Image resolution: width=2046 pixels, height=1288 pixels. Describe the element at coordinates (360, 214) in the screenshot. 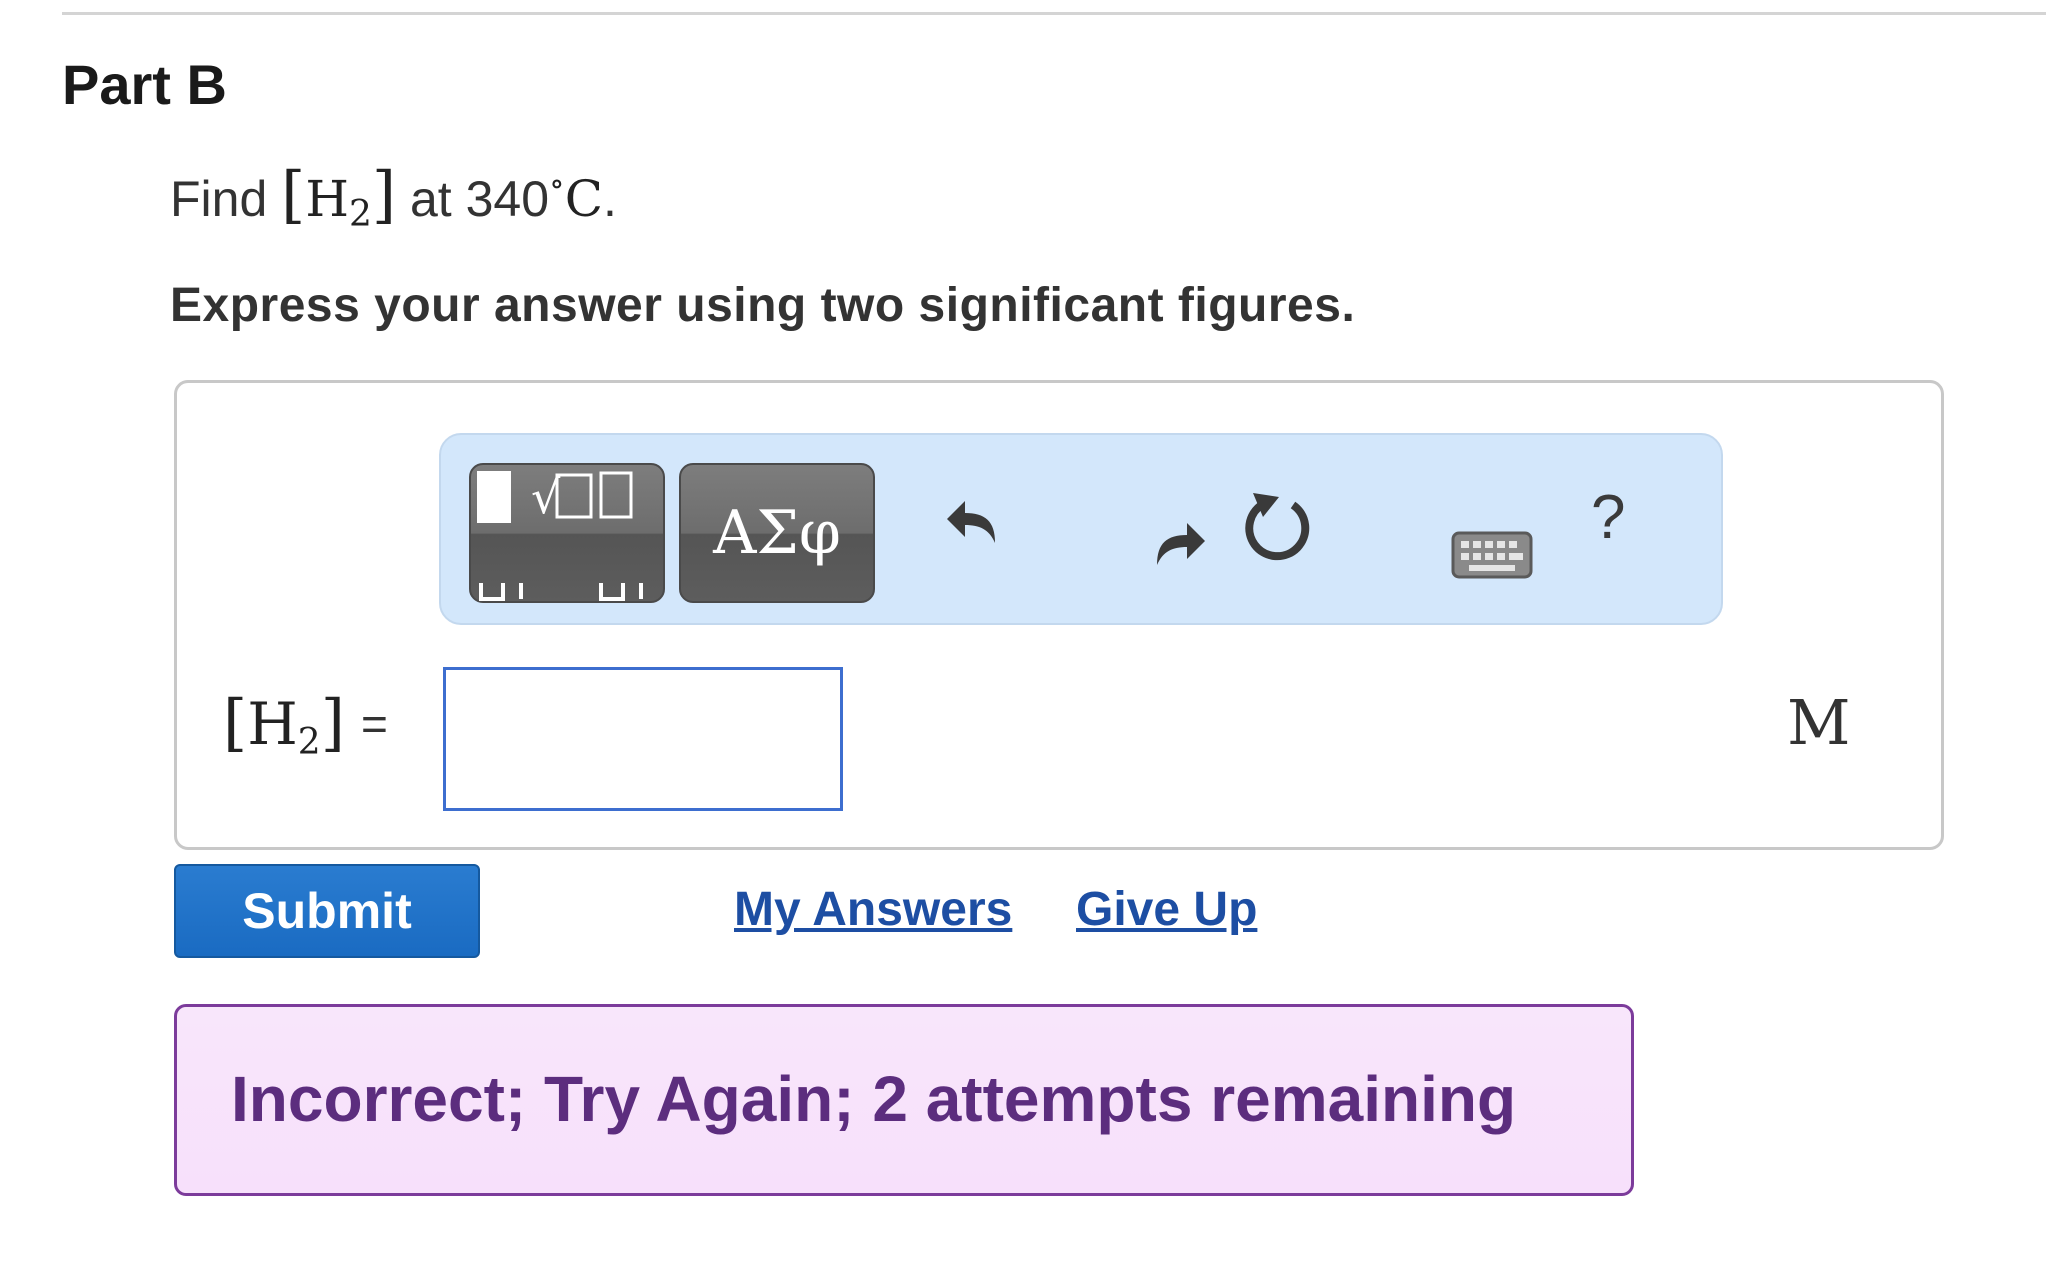

I see `species-subscript: 2` at that location.